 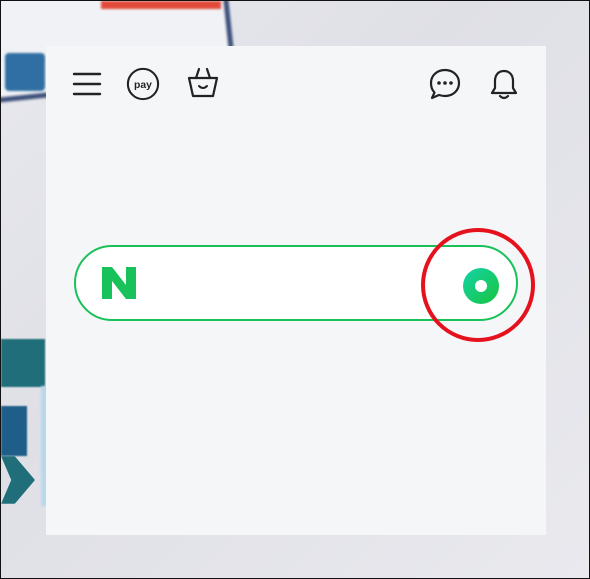 I want to click on search-input, so click(x=306, y=284).